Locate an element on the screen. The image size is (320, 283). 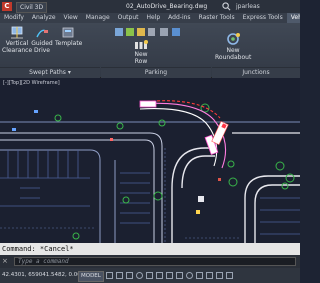
lineweight-icon is located at coordinates (159, 275).